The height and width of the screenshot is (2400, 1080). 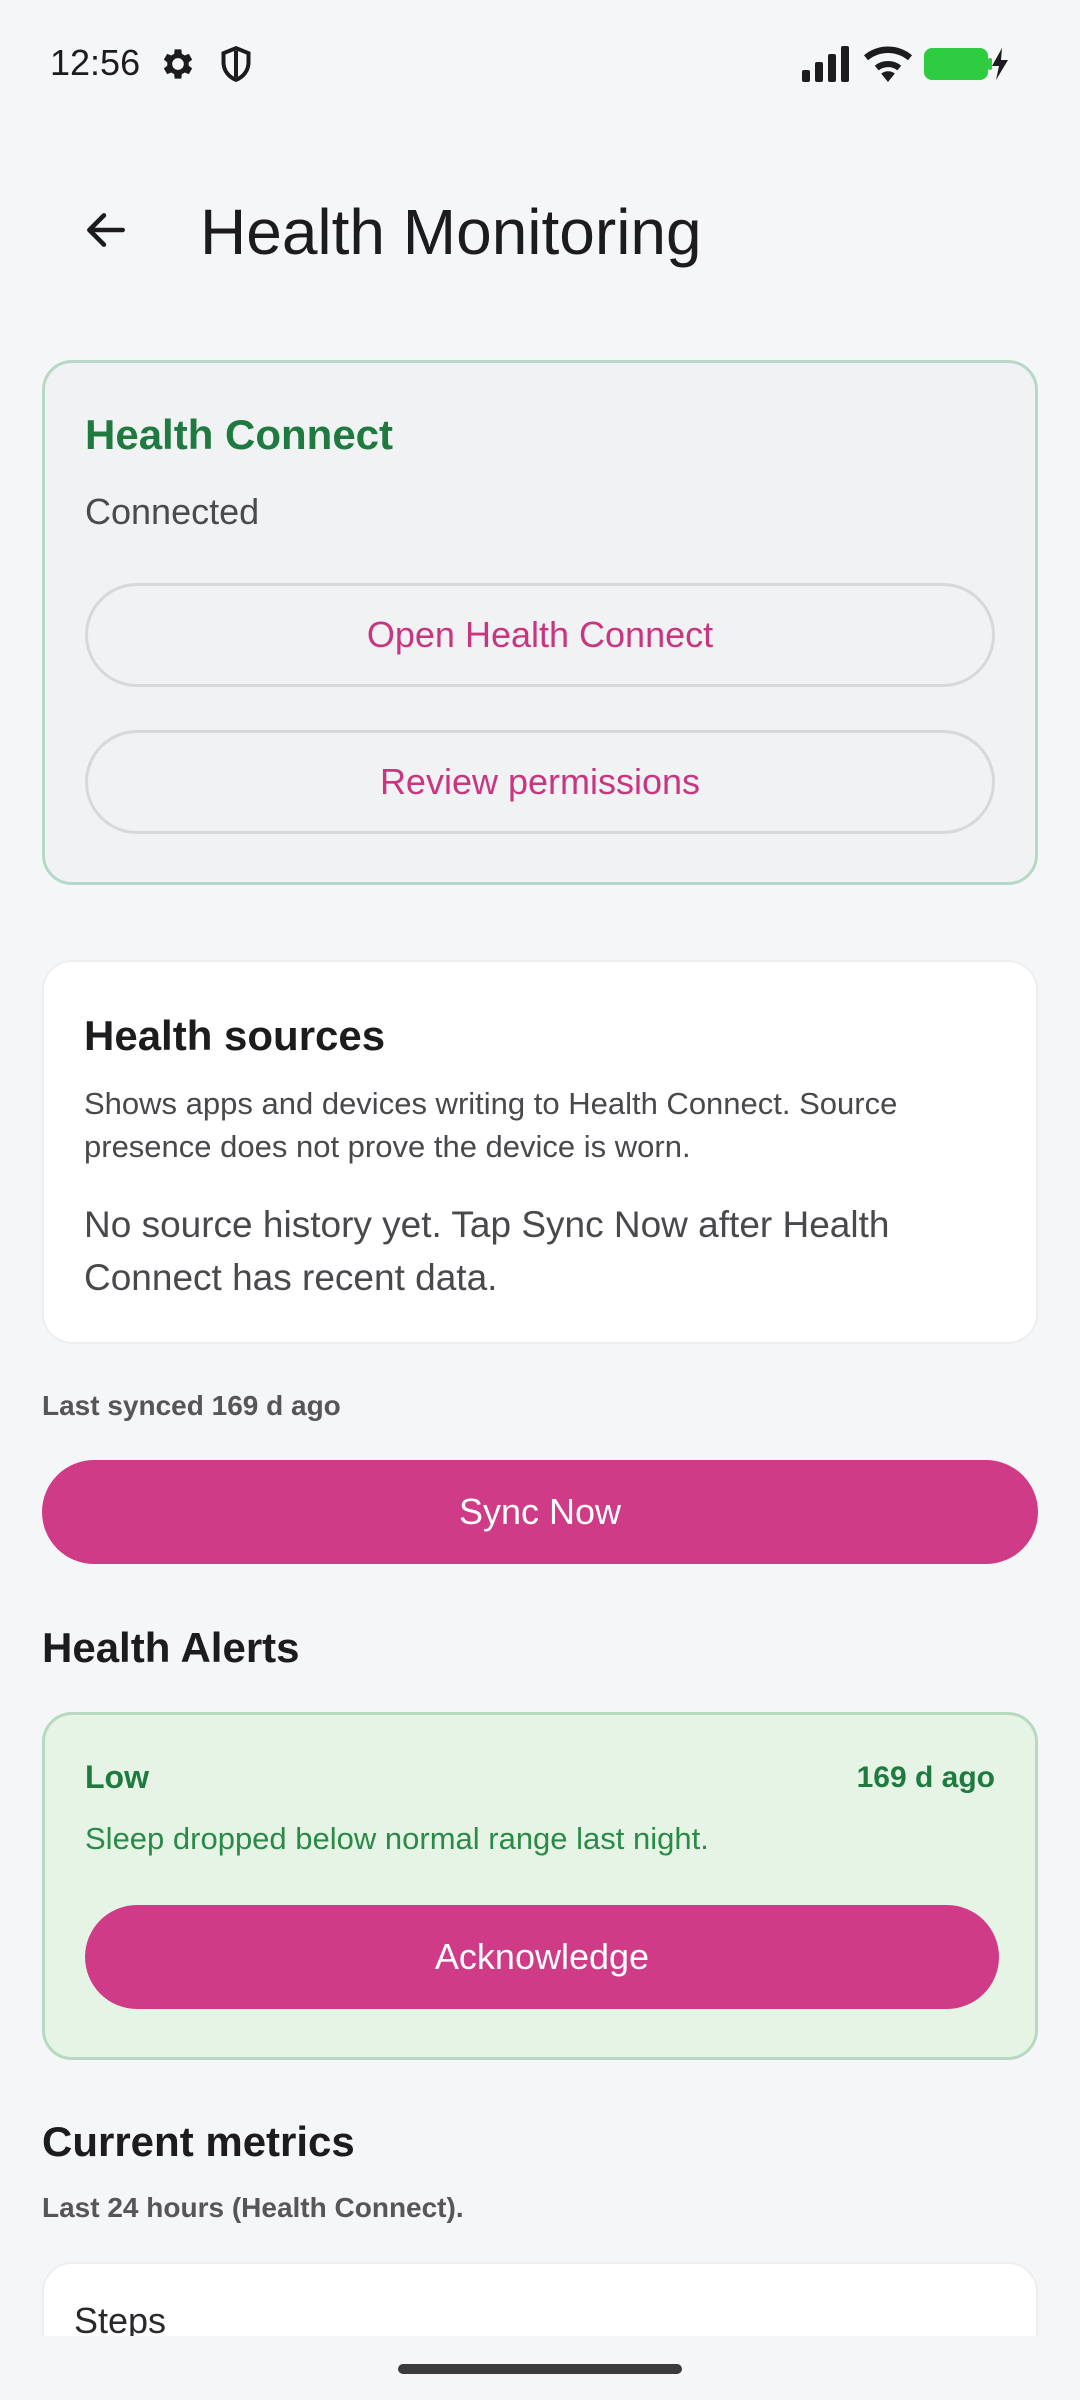 What do you see at coordinates (198, 2141) in the screenshot?
I see `current-metrics-title: Current metrics` at bounding box center [198, 2141].